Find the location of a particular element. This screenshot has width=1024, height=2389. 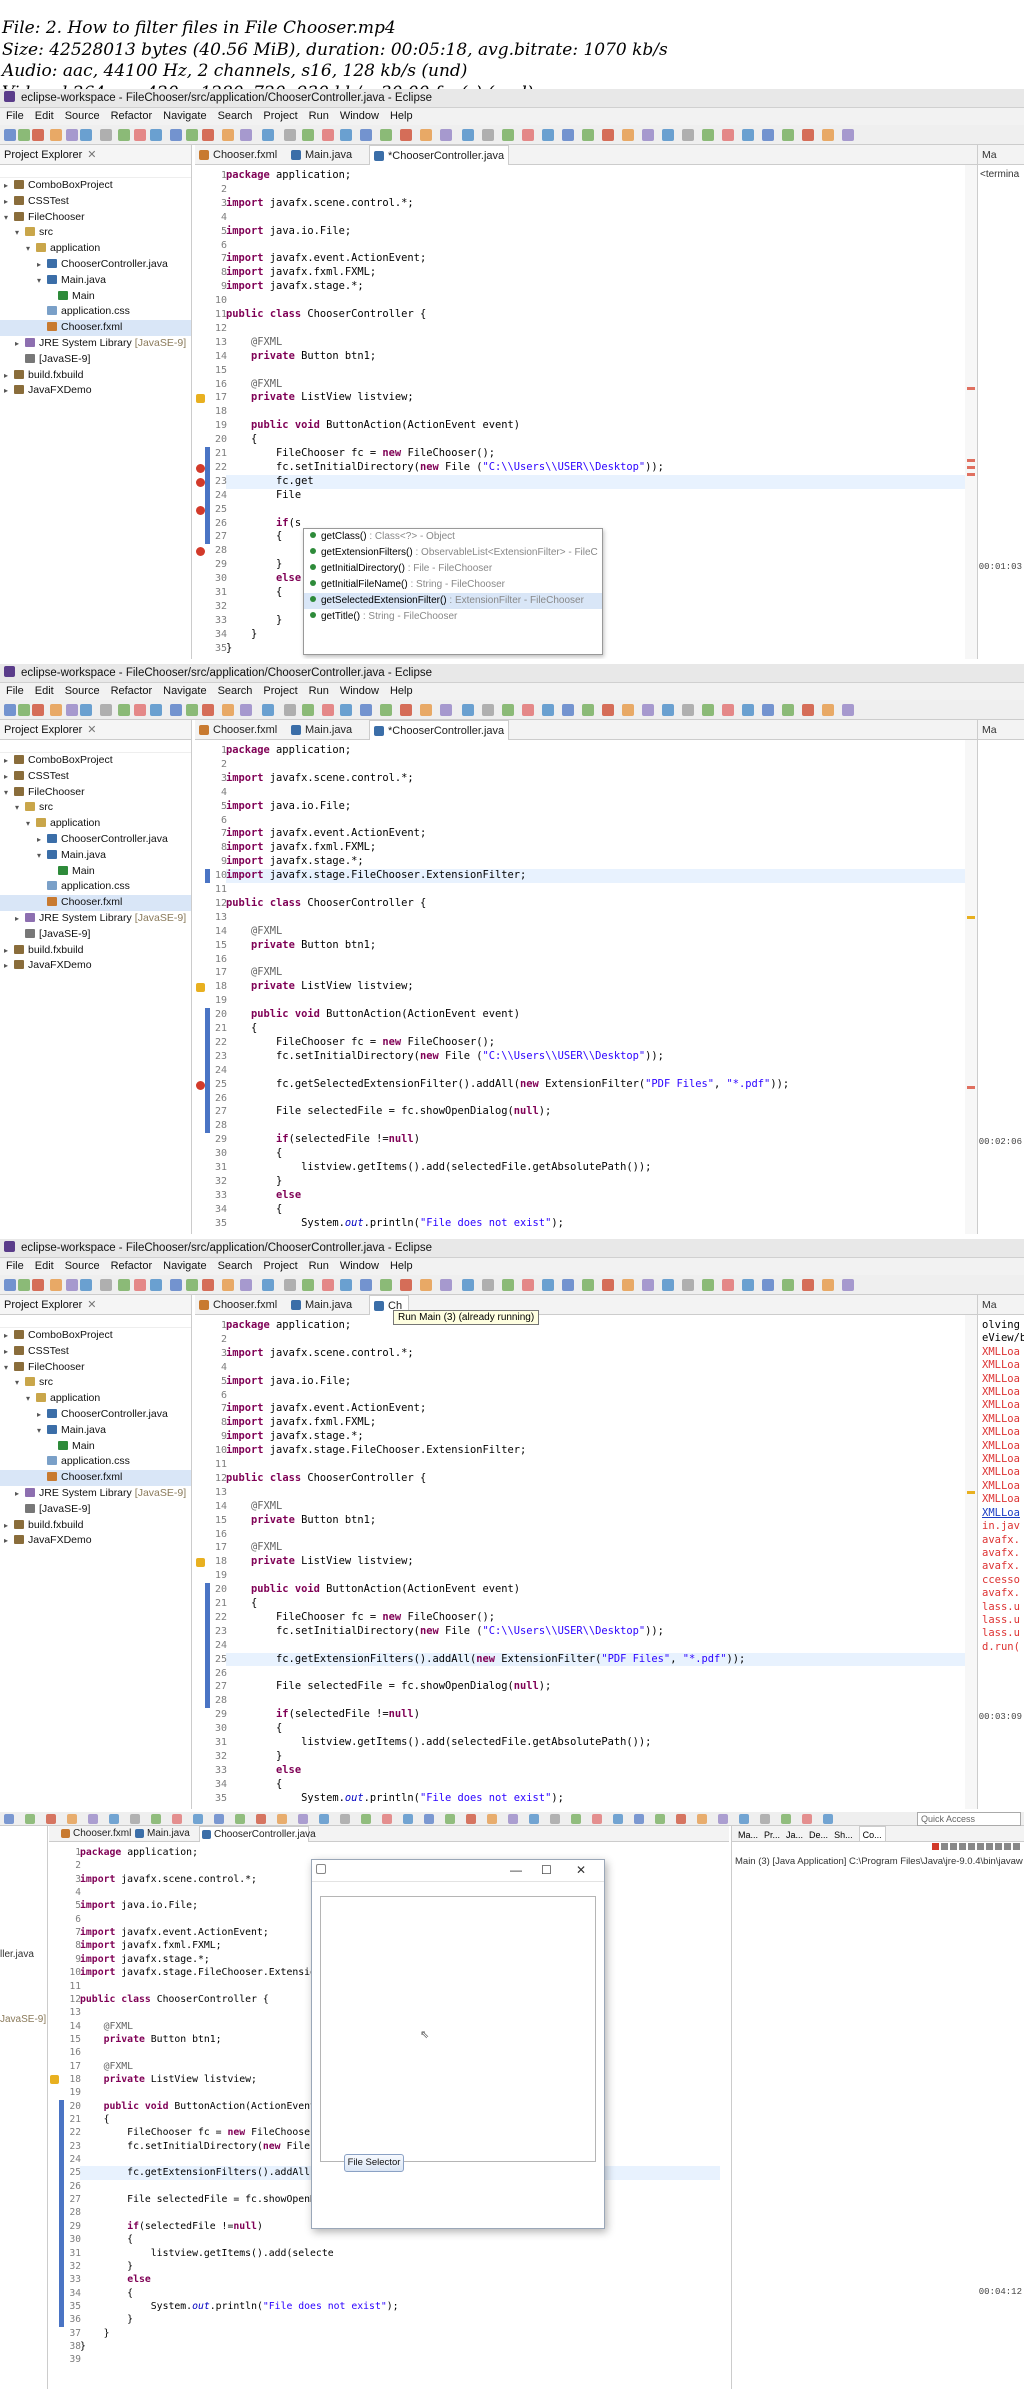

tree-item: ▾ src is located at coordinates (95, 233).